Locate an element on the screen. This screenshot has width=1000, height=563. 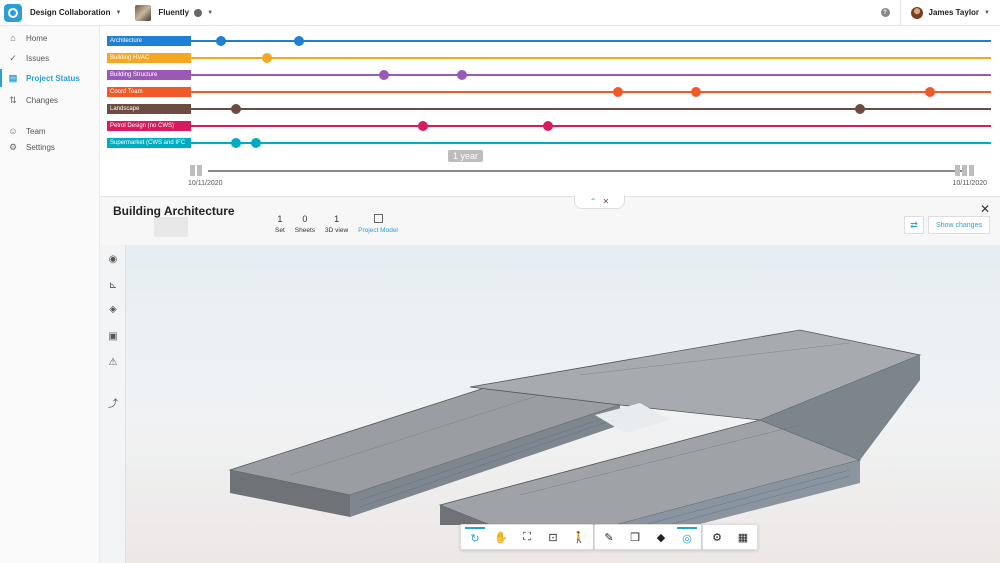
project-thumbnail is located at coordinates (143, 12).